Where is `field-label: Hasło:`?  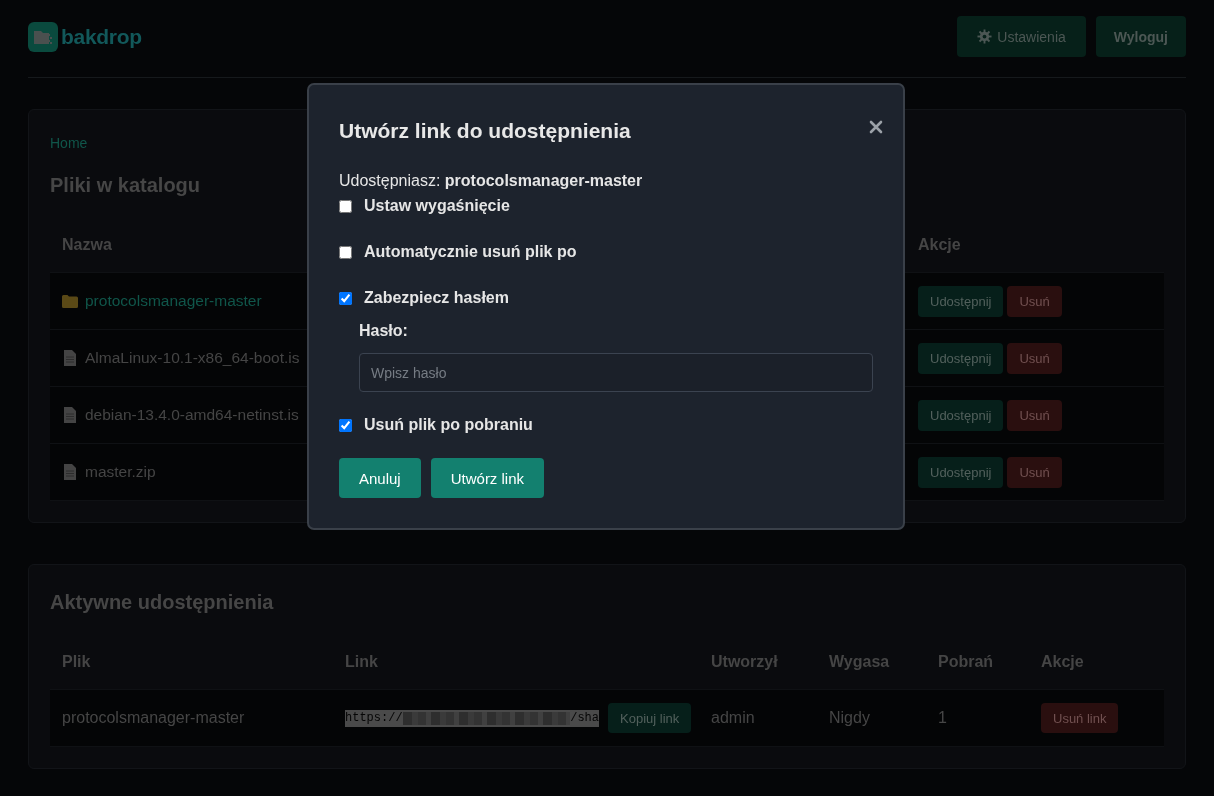
field-label: Hasło: is located at coordinates (383, 331).